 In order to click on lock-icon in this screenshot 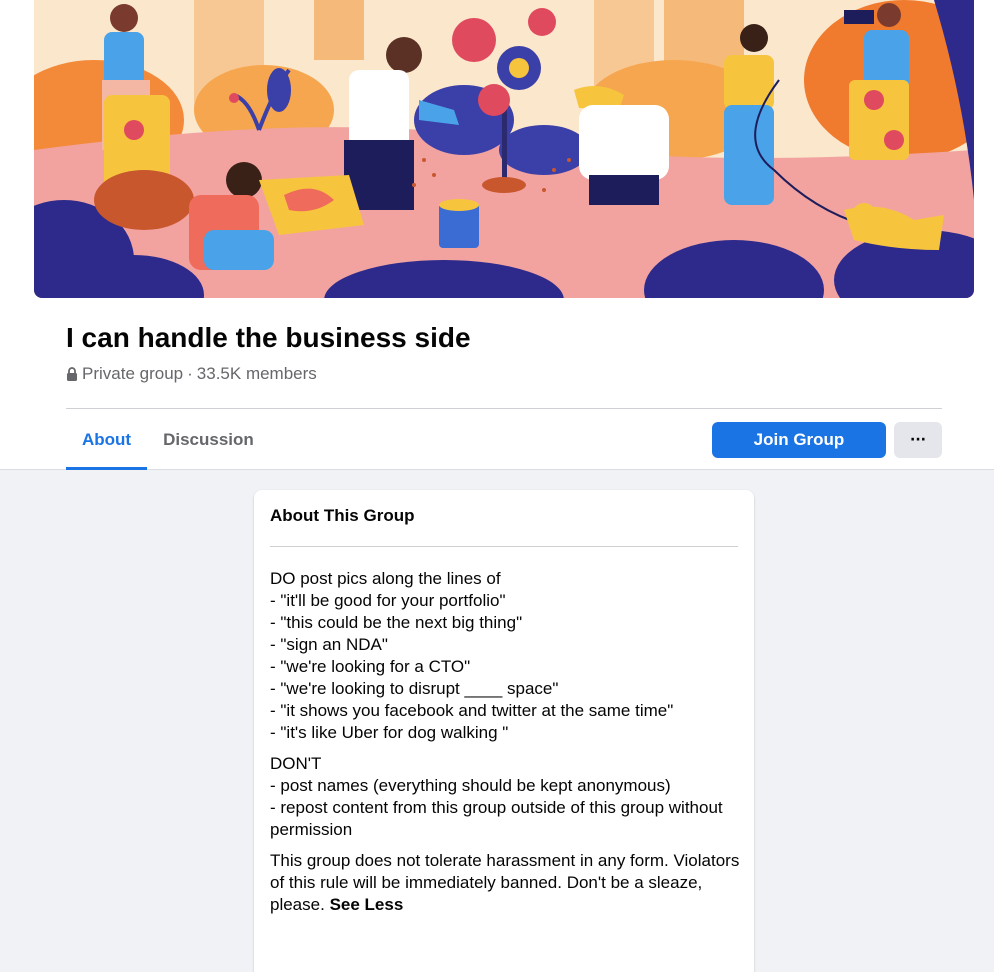, I will do `click(72, 374)`.